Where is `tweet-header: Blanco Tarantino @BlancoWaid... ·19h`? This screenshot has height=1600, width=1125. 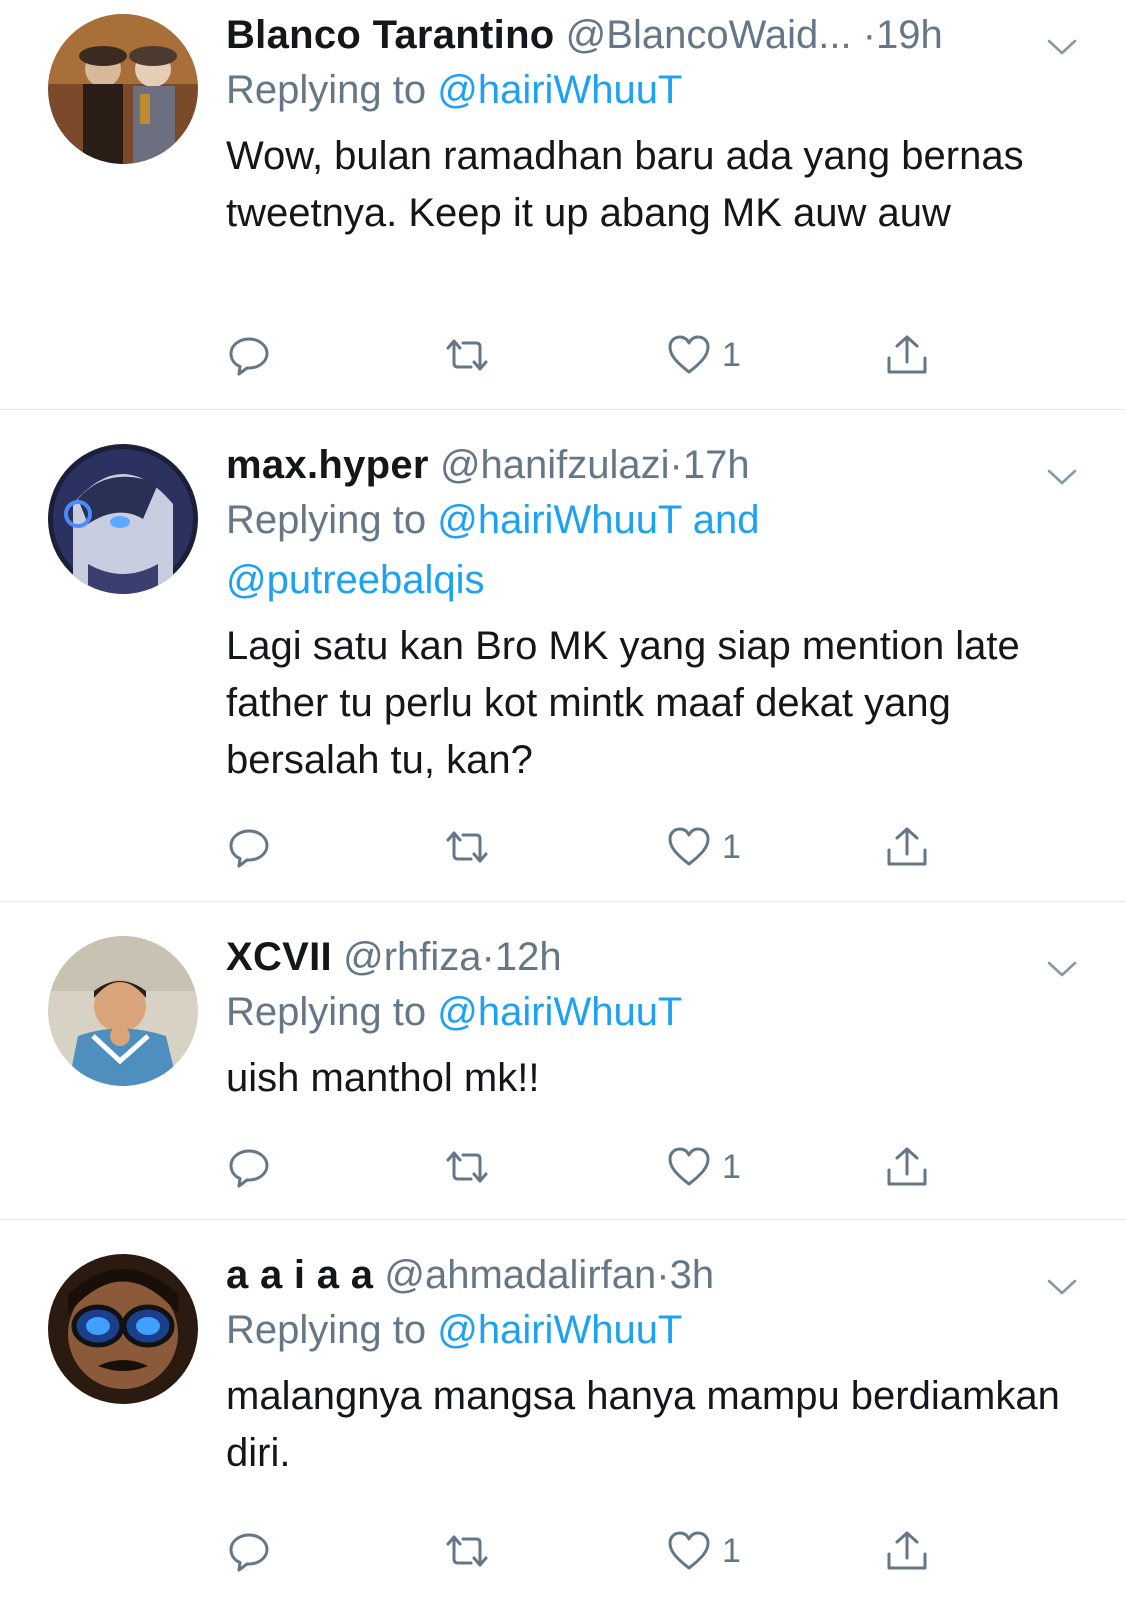 tweet-header: Blanco Tarantino @BlancoWaid... ·19h is located at coordinates (655, 35).